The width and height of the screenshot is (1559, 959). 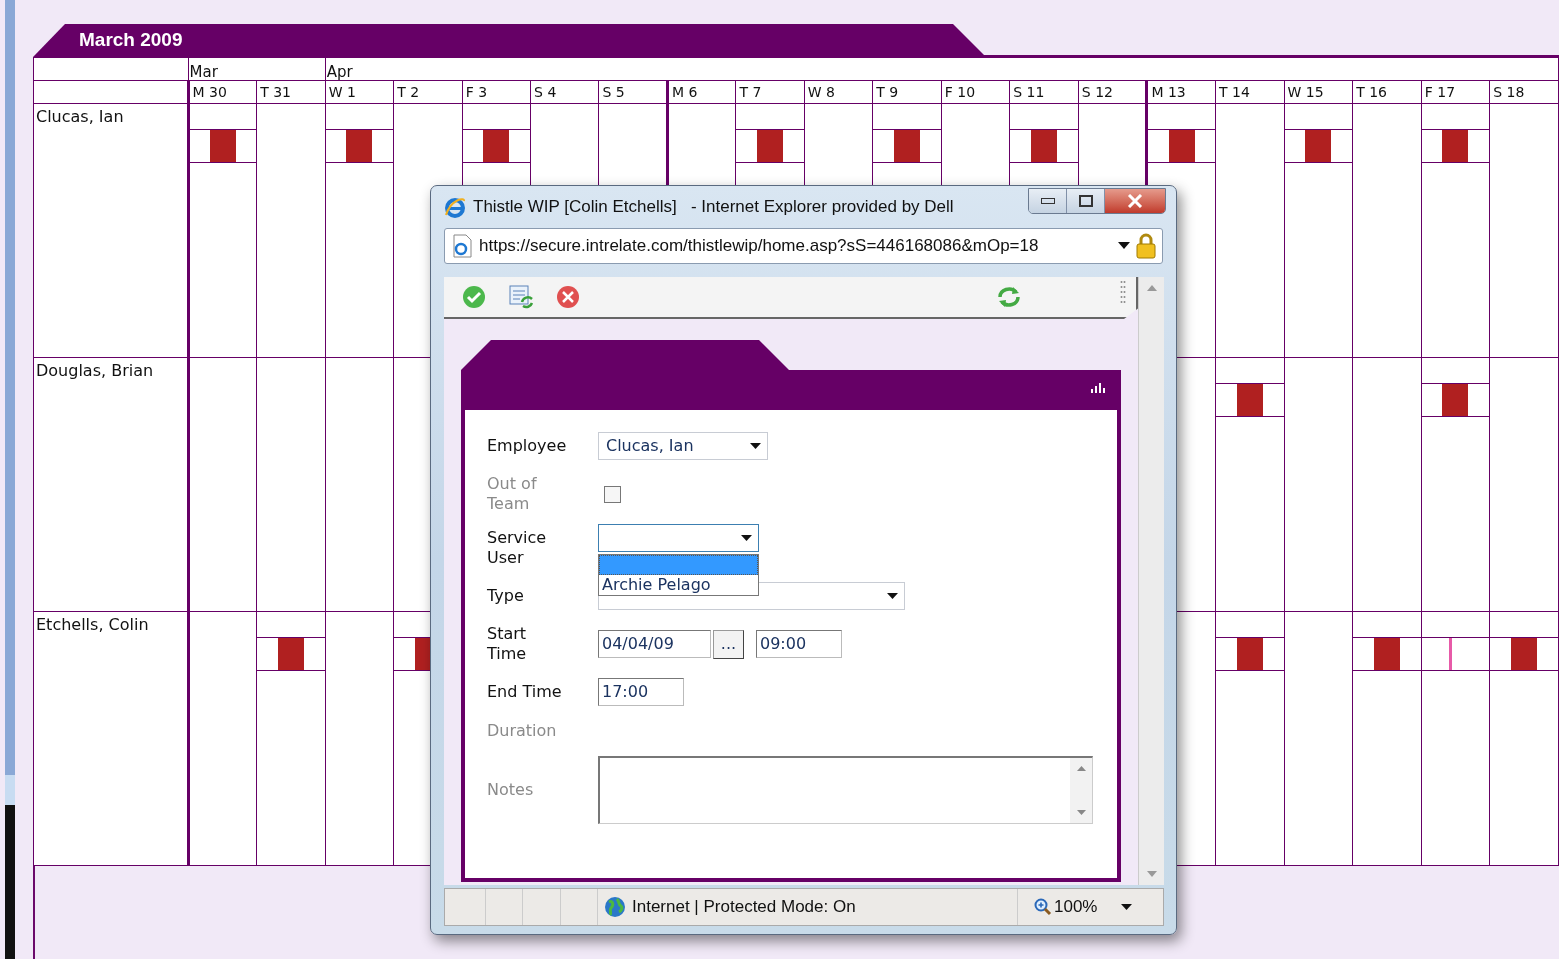 I want to click on day-header: M 6, so click(x=701, y=92).